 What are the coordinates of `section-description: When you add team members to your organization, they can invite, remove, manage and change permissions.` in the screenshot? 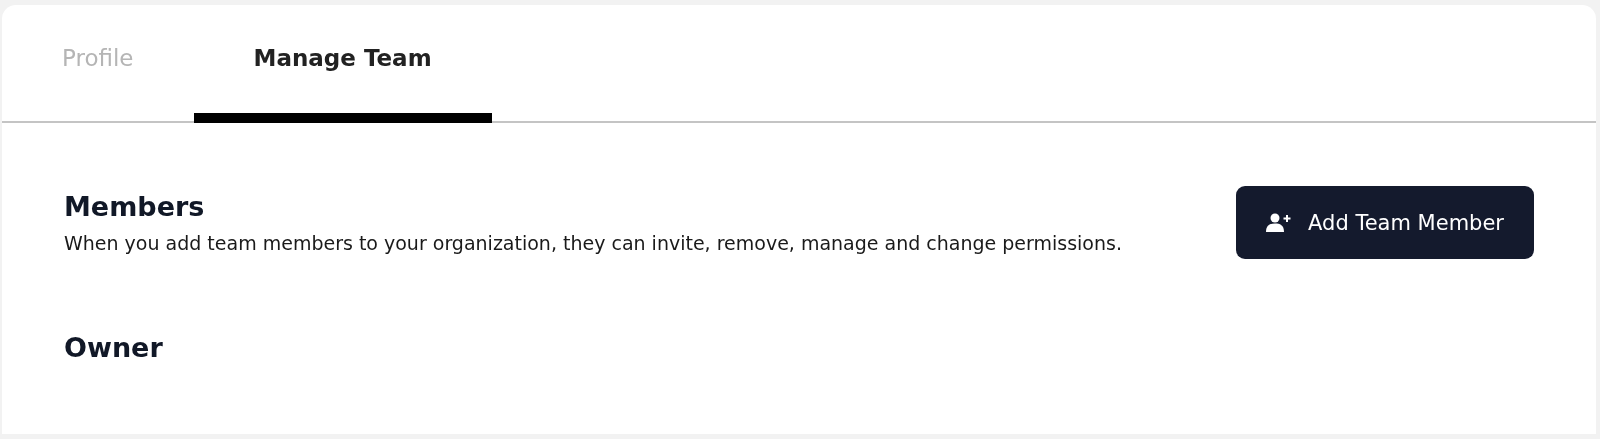 It's located at (593, 243).